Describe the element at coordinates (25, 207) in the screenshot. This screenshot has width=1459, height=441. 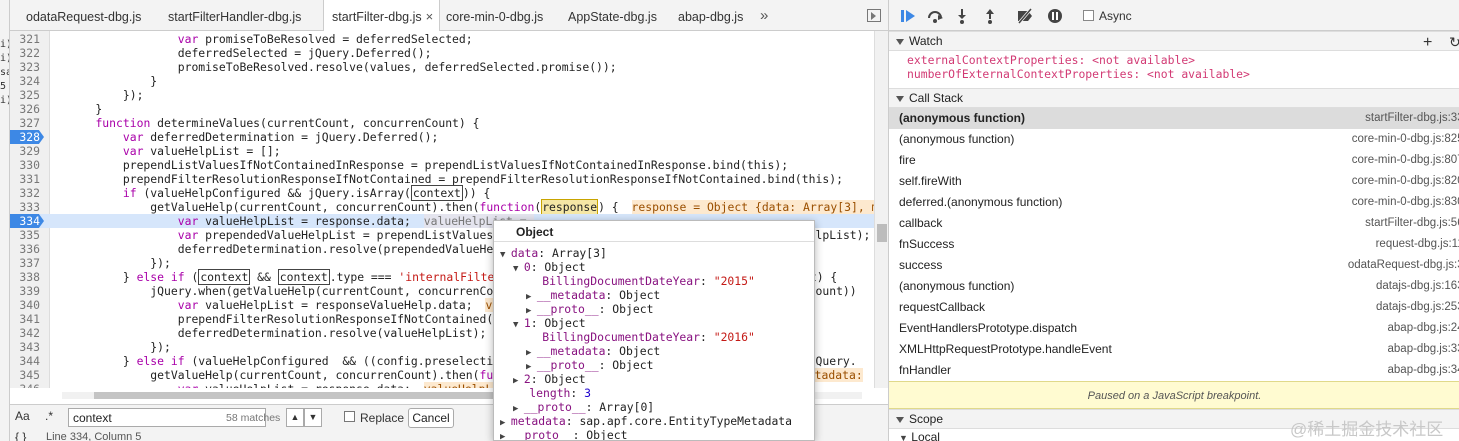
I see `line-number: 333` at that location.